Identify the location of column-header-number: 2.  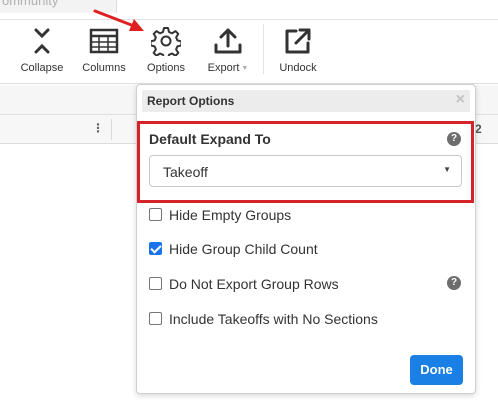
(478, 129).